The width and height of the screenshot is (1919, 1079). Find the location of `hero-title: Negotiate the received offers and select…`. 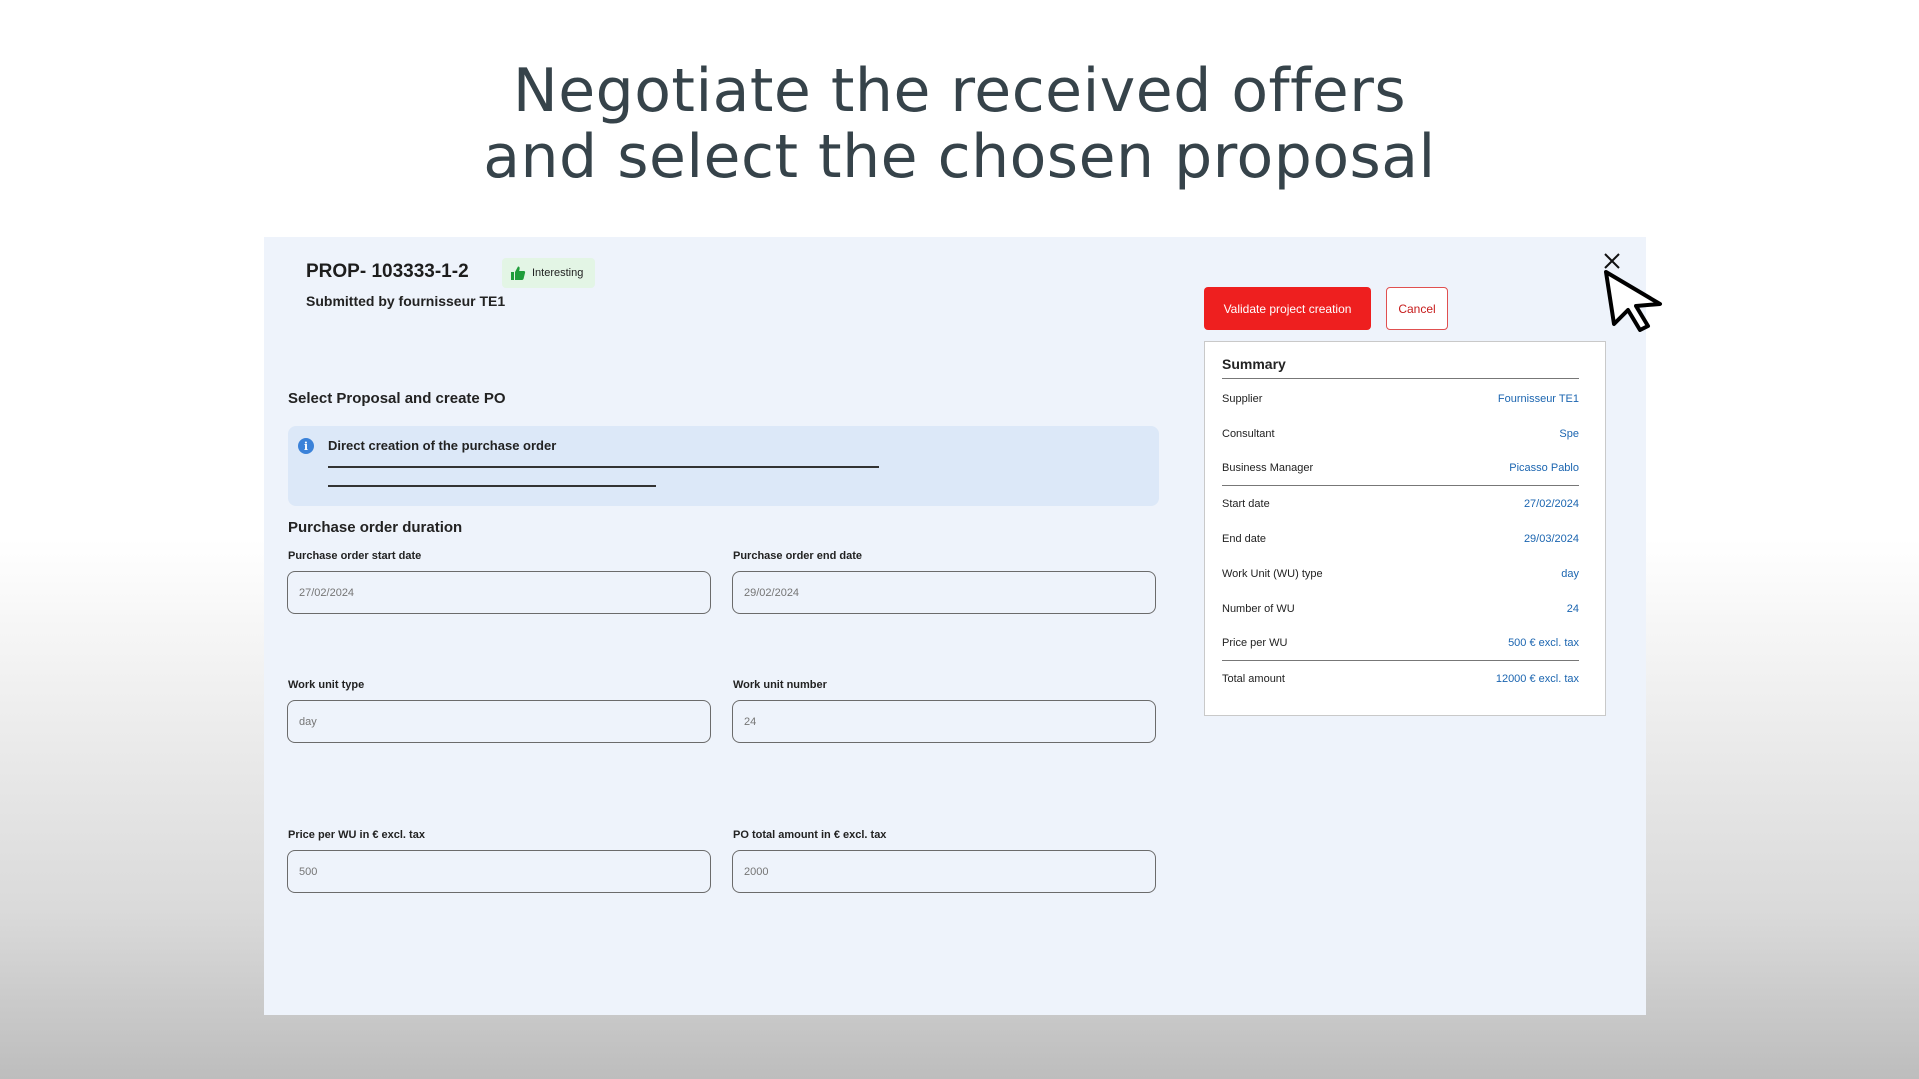

hero-title: Negotiate the received offers and select… is located at coordinates (959, 124).